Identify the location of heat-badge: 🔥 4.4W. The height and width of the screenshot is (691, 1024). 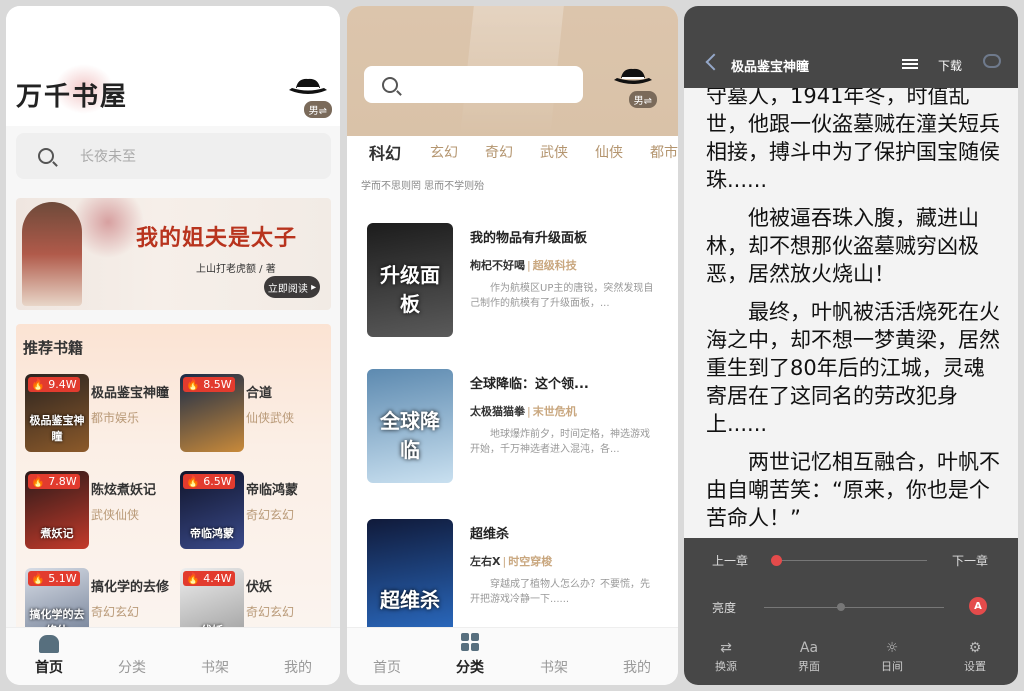
(209, 578).